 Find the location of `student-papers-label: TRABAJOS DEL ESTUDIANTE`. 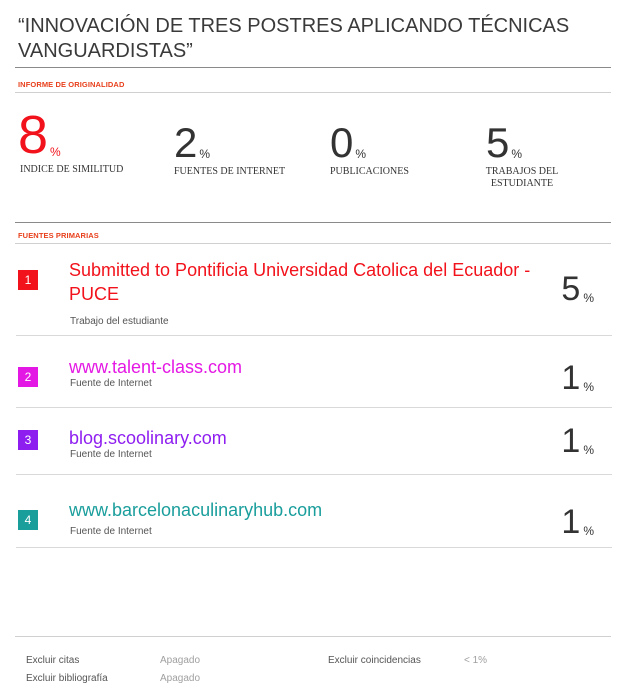

student-papers-label: TRABAJOS DEL ESTUDIANTE is located at coordinates (522, 177).